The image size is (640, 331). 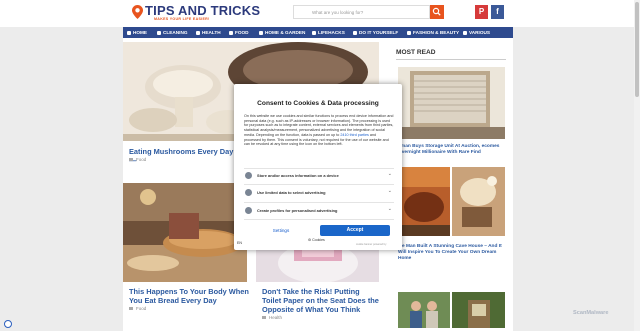 I want to click on couple-illustration, so click(x=424, y=310).